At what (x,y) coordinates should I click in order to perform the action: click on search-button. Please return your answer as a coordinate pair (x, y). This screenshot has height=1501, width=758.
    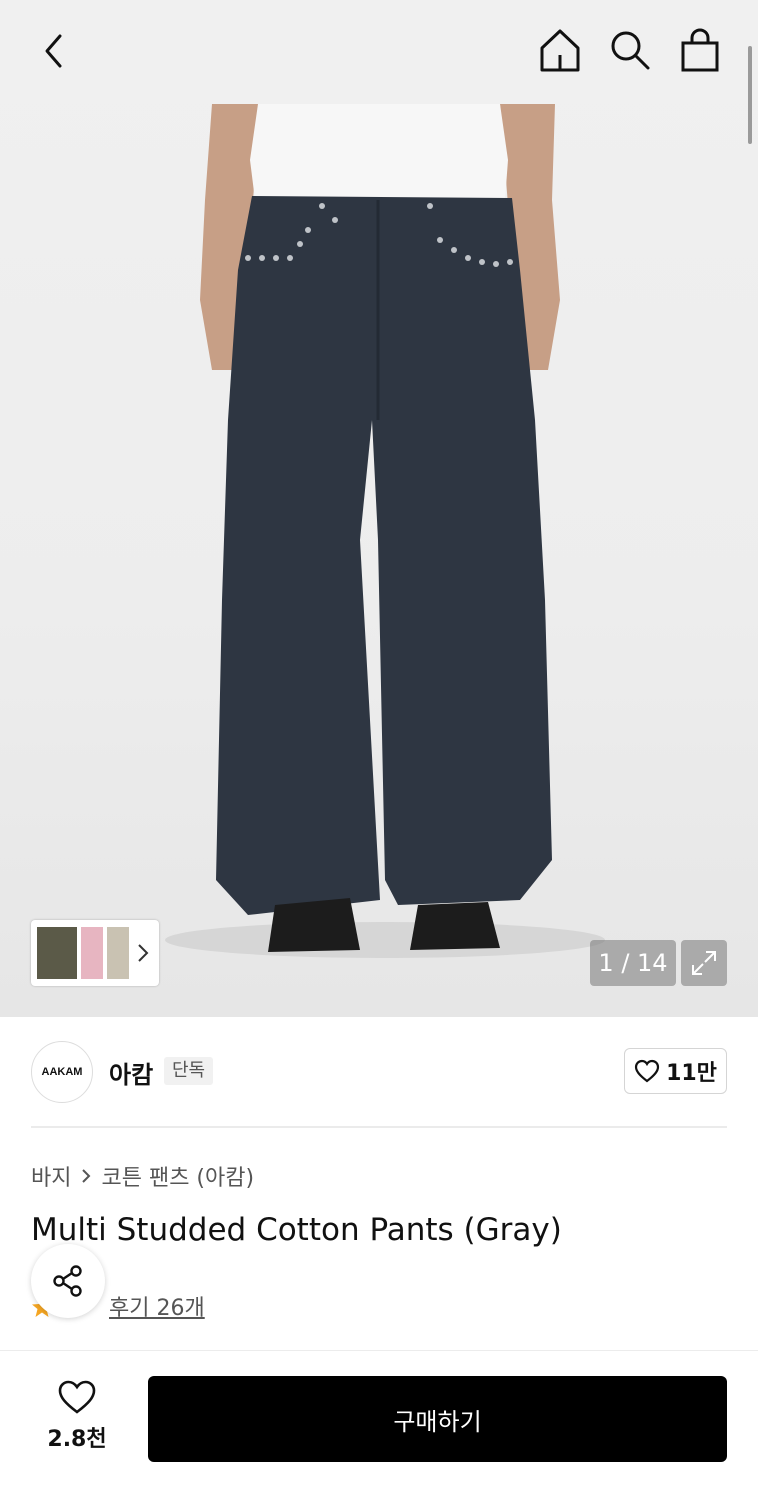
    Looking at the image, I should click on (630, 50).